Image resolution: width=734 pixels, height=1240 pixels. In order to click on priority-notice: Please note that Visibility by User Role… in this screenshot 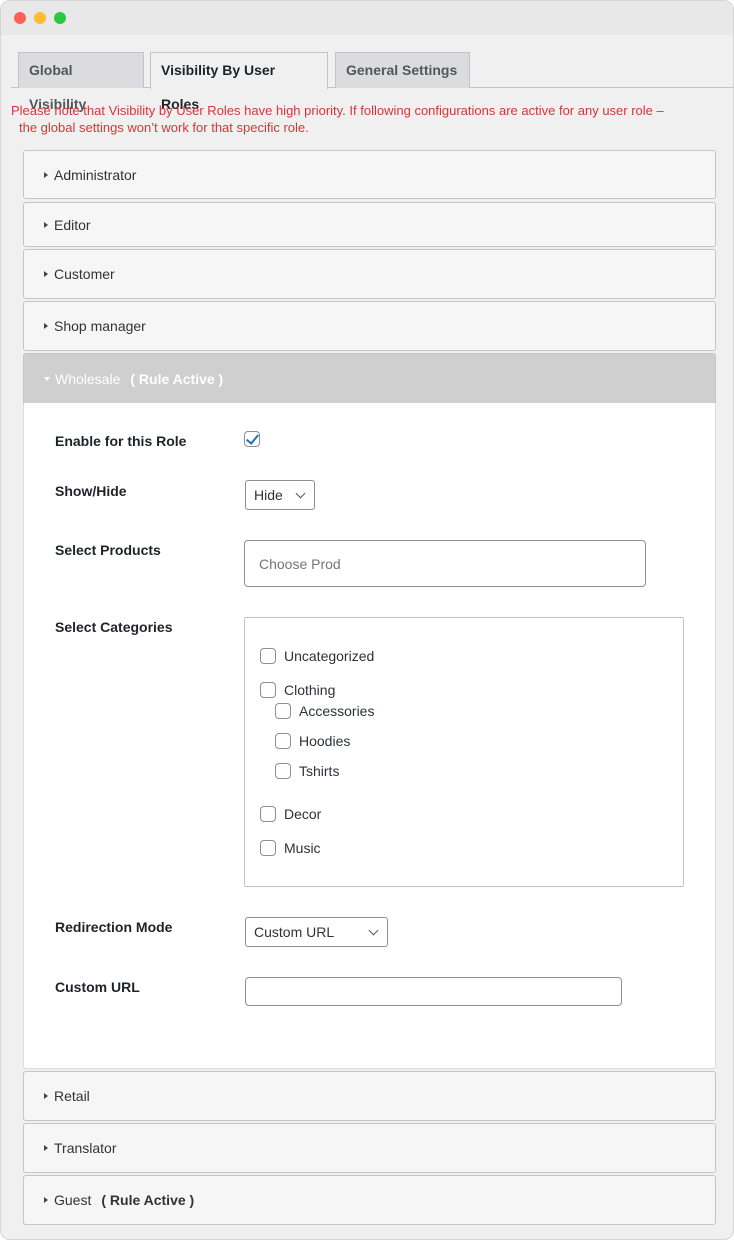, I will do `click(357, 119)`.